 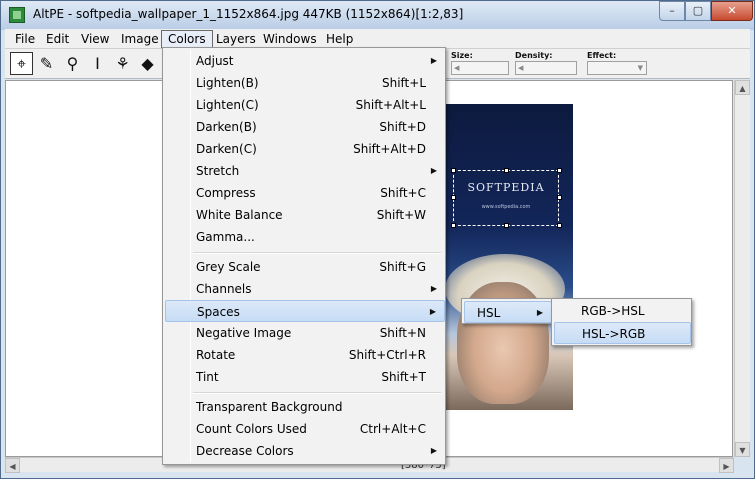 What do you see at coordinates (506, 198) in the screenshot?
I see `selection-rectangle` at bounding box center [506, 198].